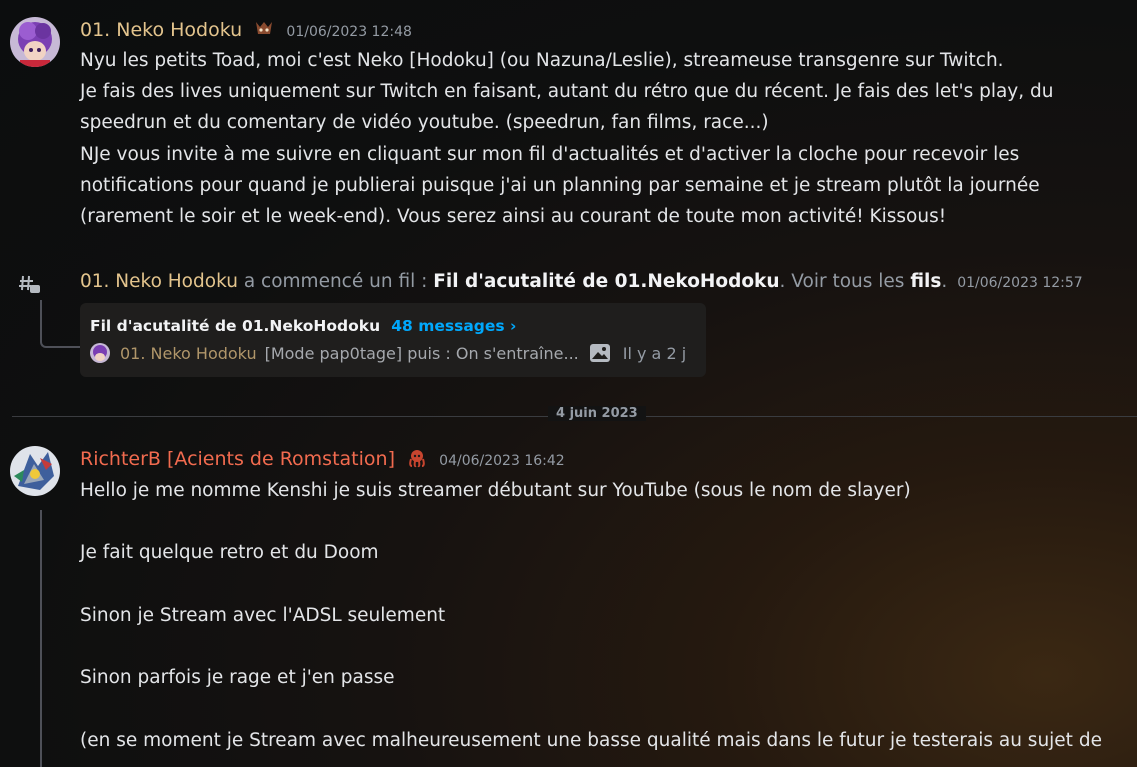 The image size is (1137, 767). What do you see at coordinates (237, 678) in the screenshot?
I see `message-line: Sinon parfois je rage et j'en passe` at bounding box center [237, 678].